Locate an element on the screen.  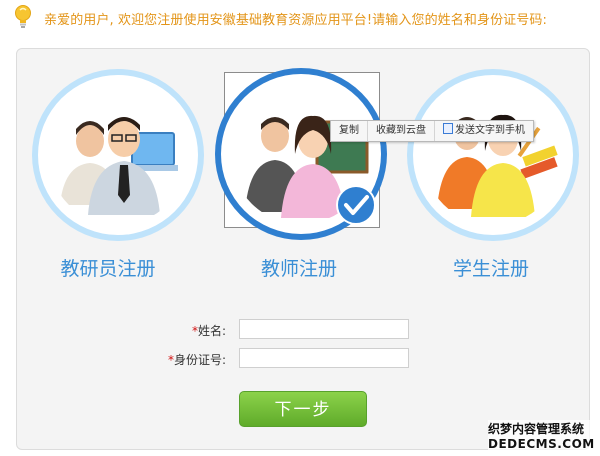
role-researcher-label: 教研员注册 is located at coordinates (108, 267).